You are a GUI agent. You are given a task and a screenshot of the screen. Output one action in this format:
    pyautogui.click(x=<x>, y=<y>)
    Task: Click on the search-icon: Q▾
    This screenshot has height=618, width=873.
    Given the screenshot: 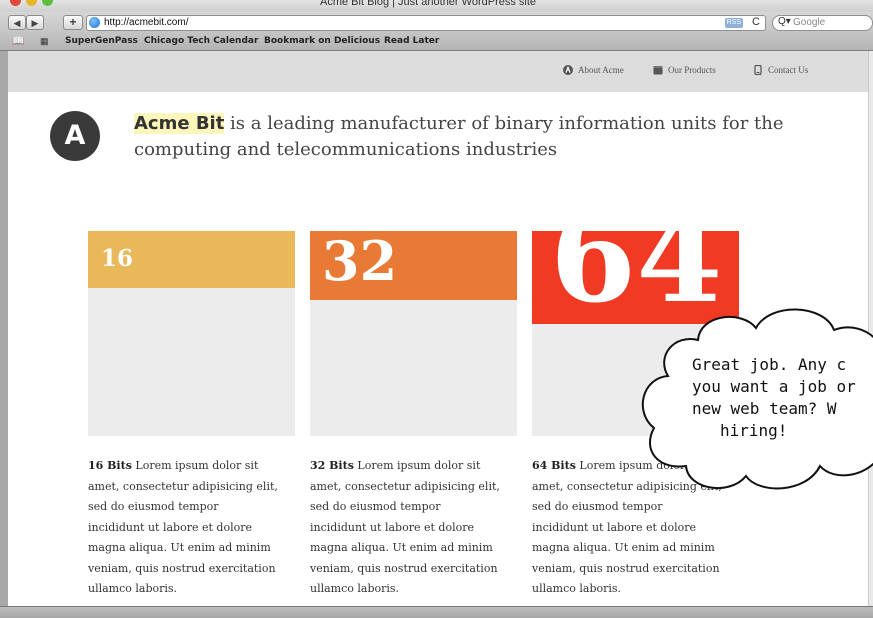 What is the action you would take?
    pyautogui.click(x=784, y=21)
    